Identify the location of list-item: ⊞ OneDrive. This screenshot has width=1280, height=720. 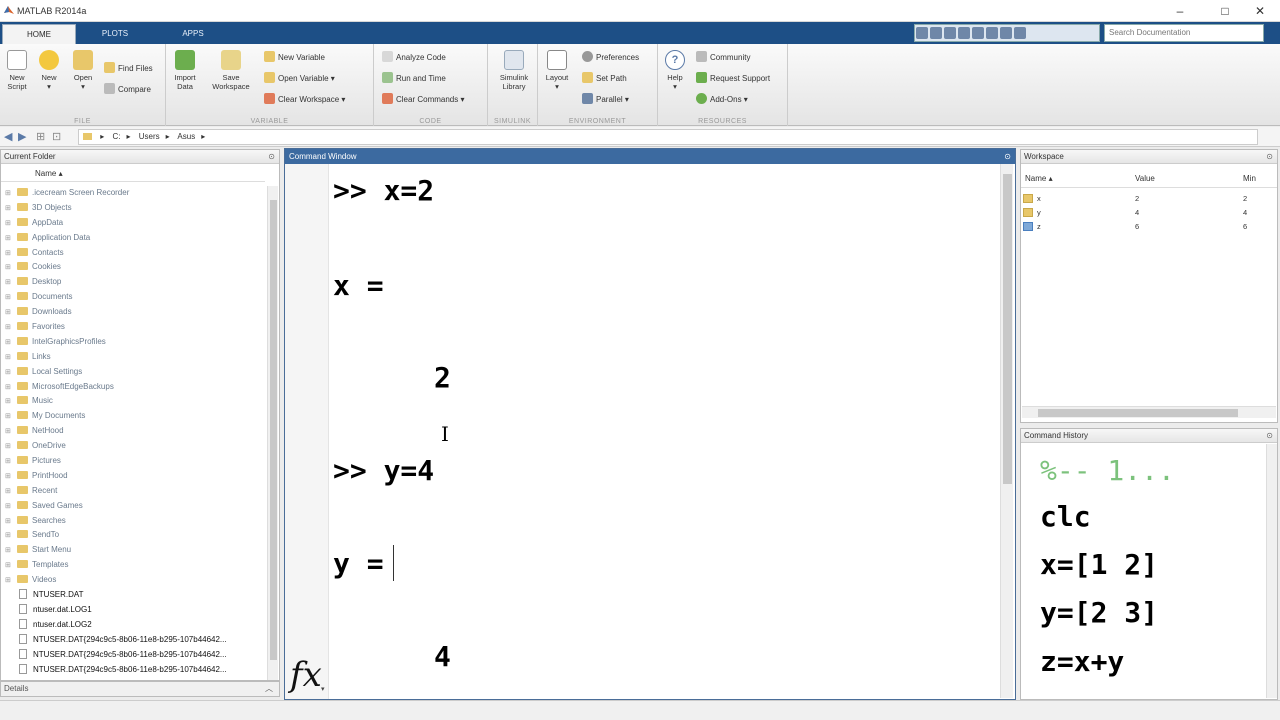
(133, 446).